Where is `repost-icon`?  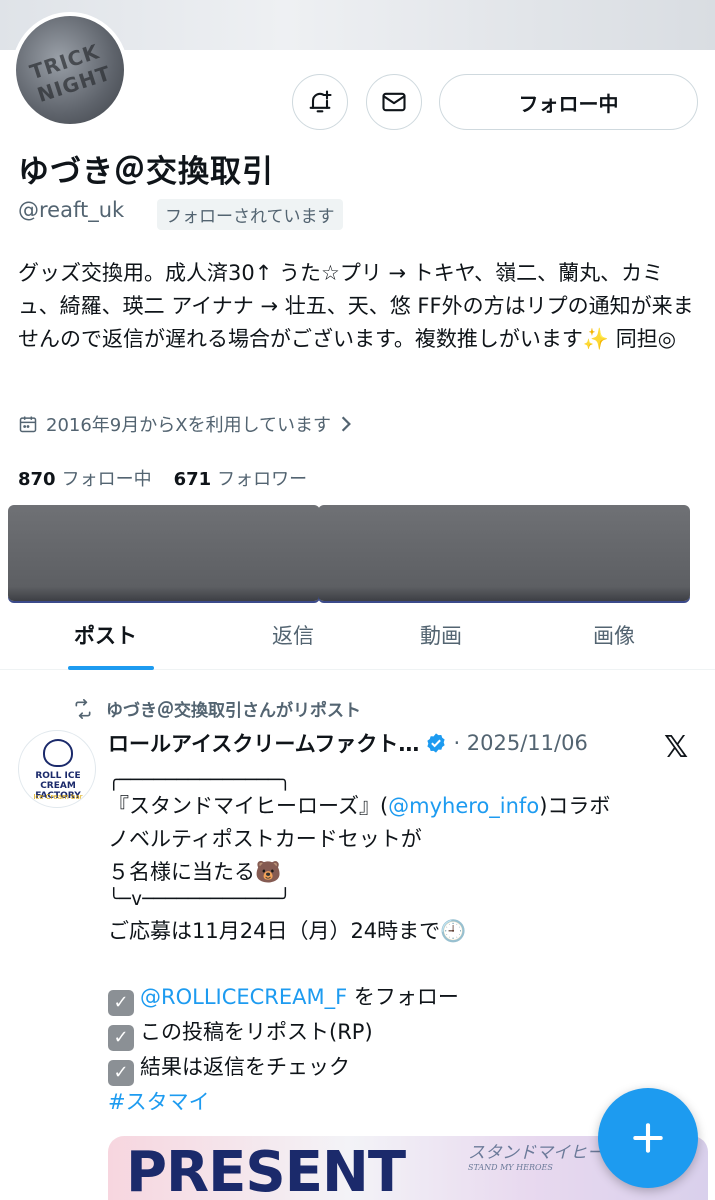 repost-icon is located at coordinates (83, 708).